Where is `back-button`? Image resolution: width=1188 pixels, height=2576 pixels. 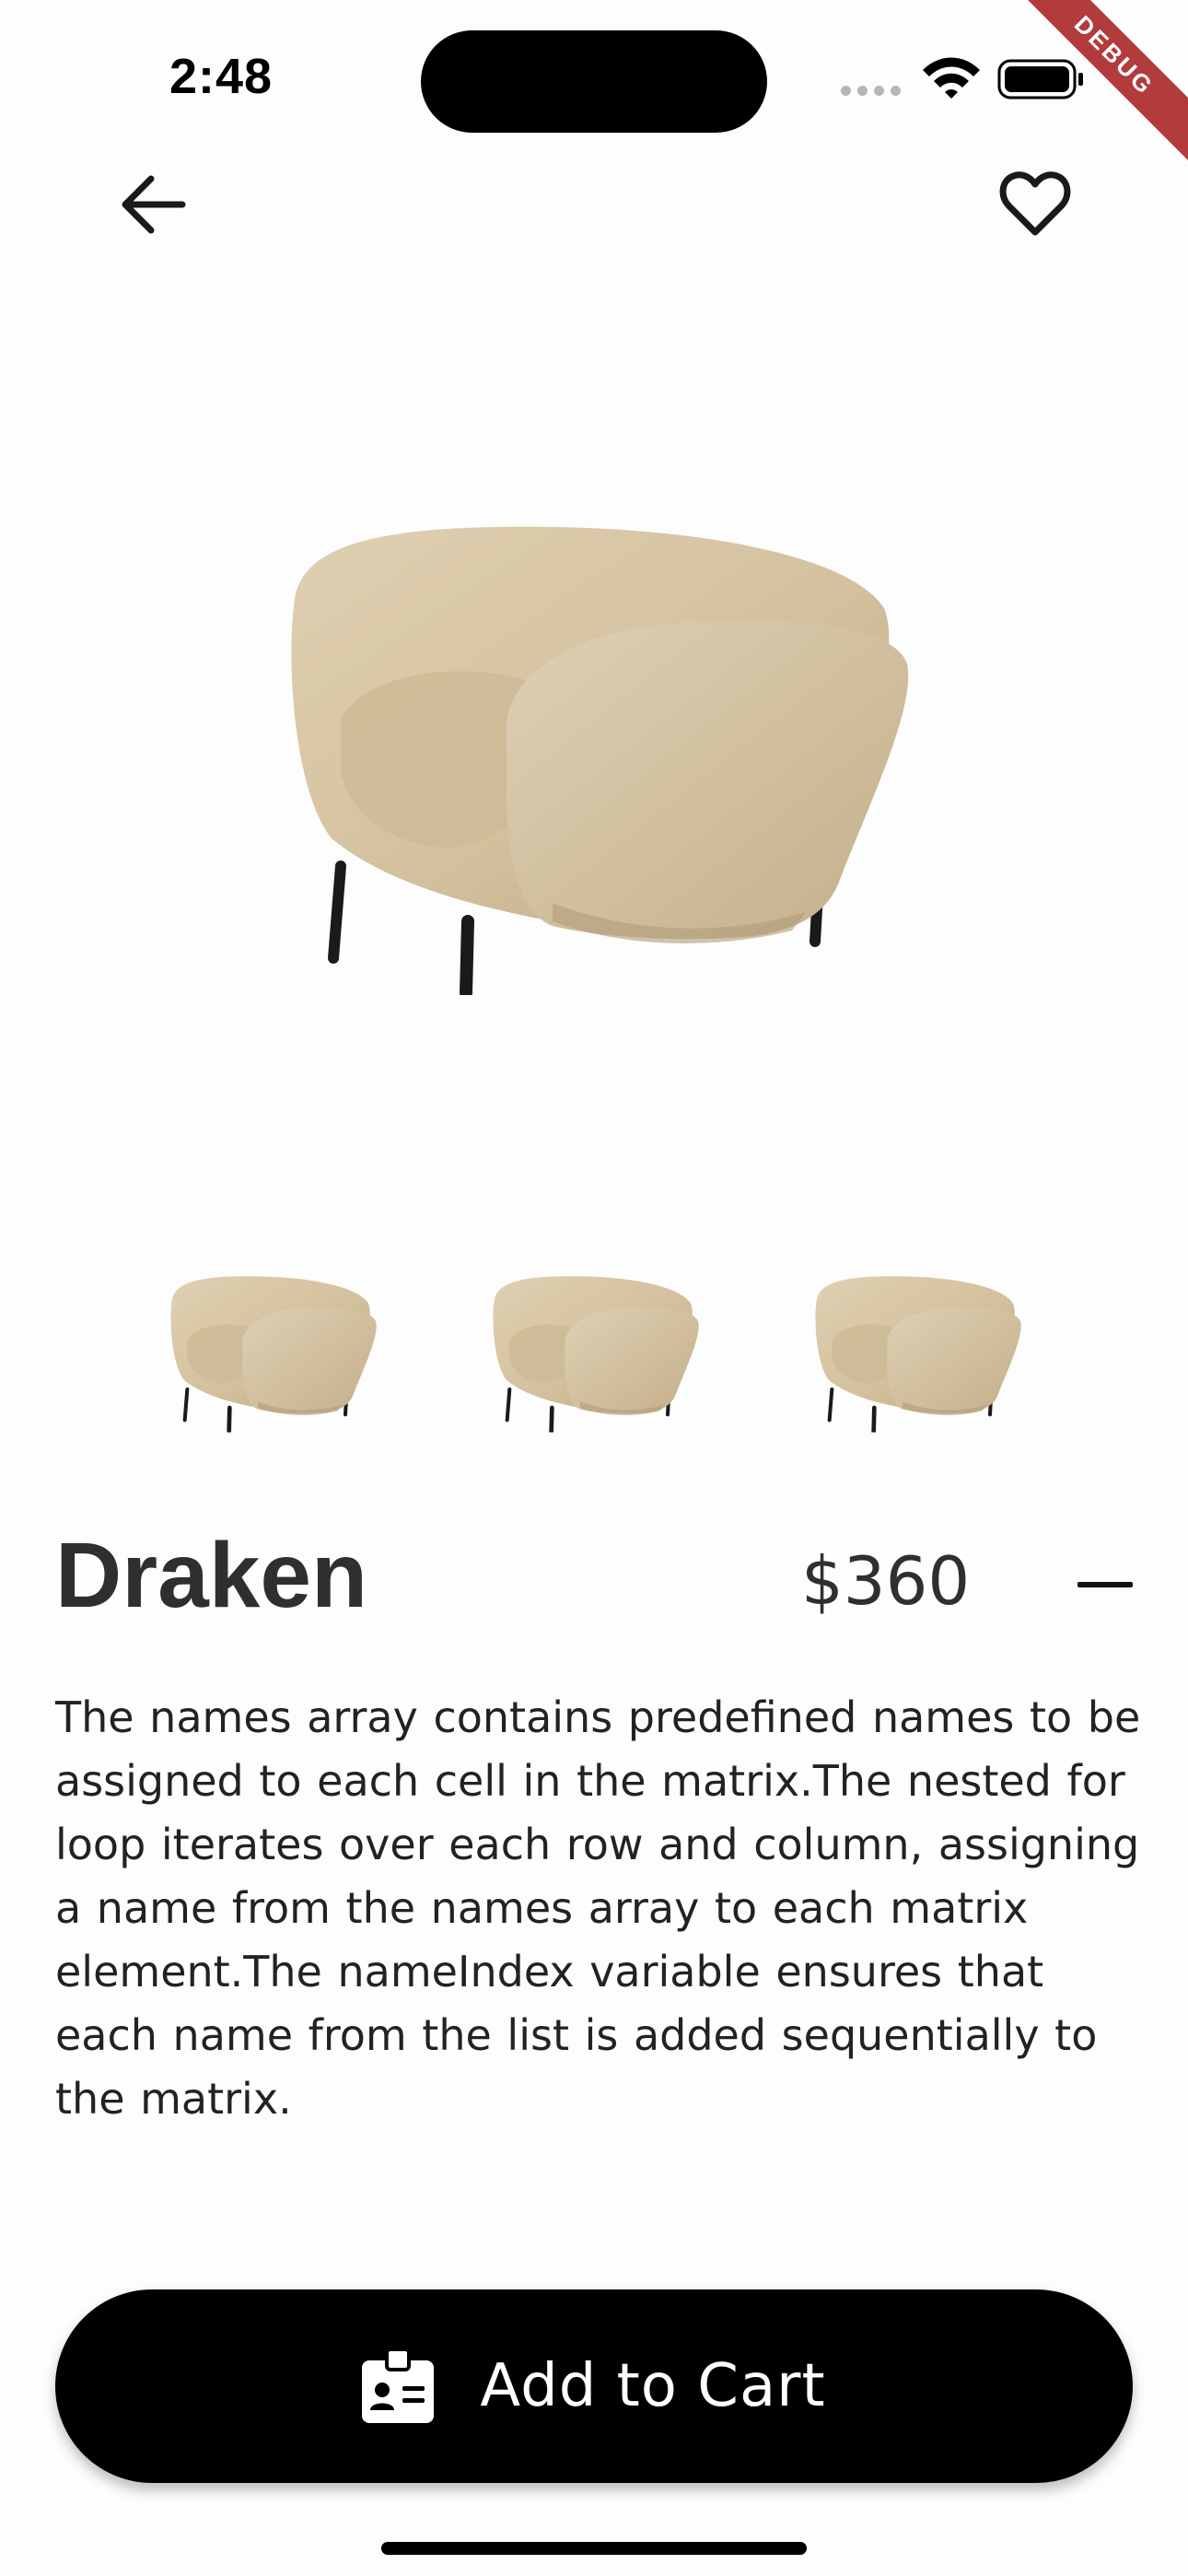 back-button is located at coordinates (153, 205).